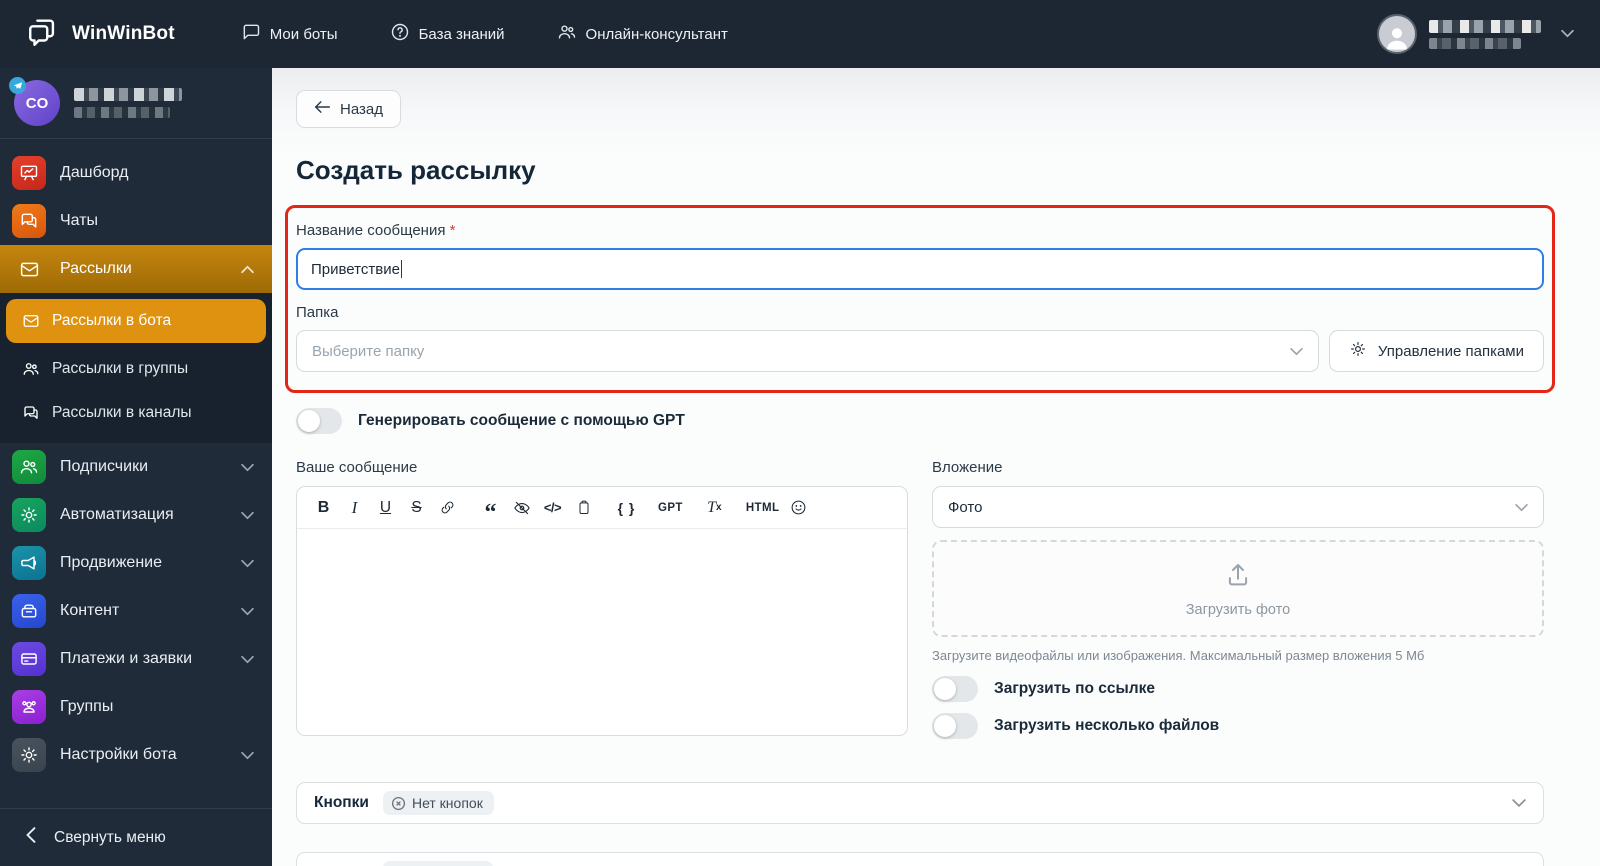 The width and height of the screenshot is (1600, 866). Describe the element at coordinates (714, 508) in the screenshot. I see `clear-formatting-button: Tx` at that location.